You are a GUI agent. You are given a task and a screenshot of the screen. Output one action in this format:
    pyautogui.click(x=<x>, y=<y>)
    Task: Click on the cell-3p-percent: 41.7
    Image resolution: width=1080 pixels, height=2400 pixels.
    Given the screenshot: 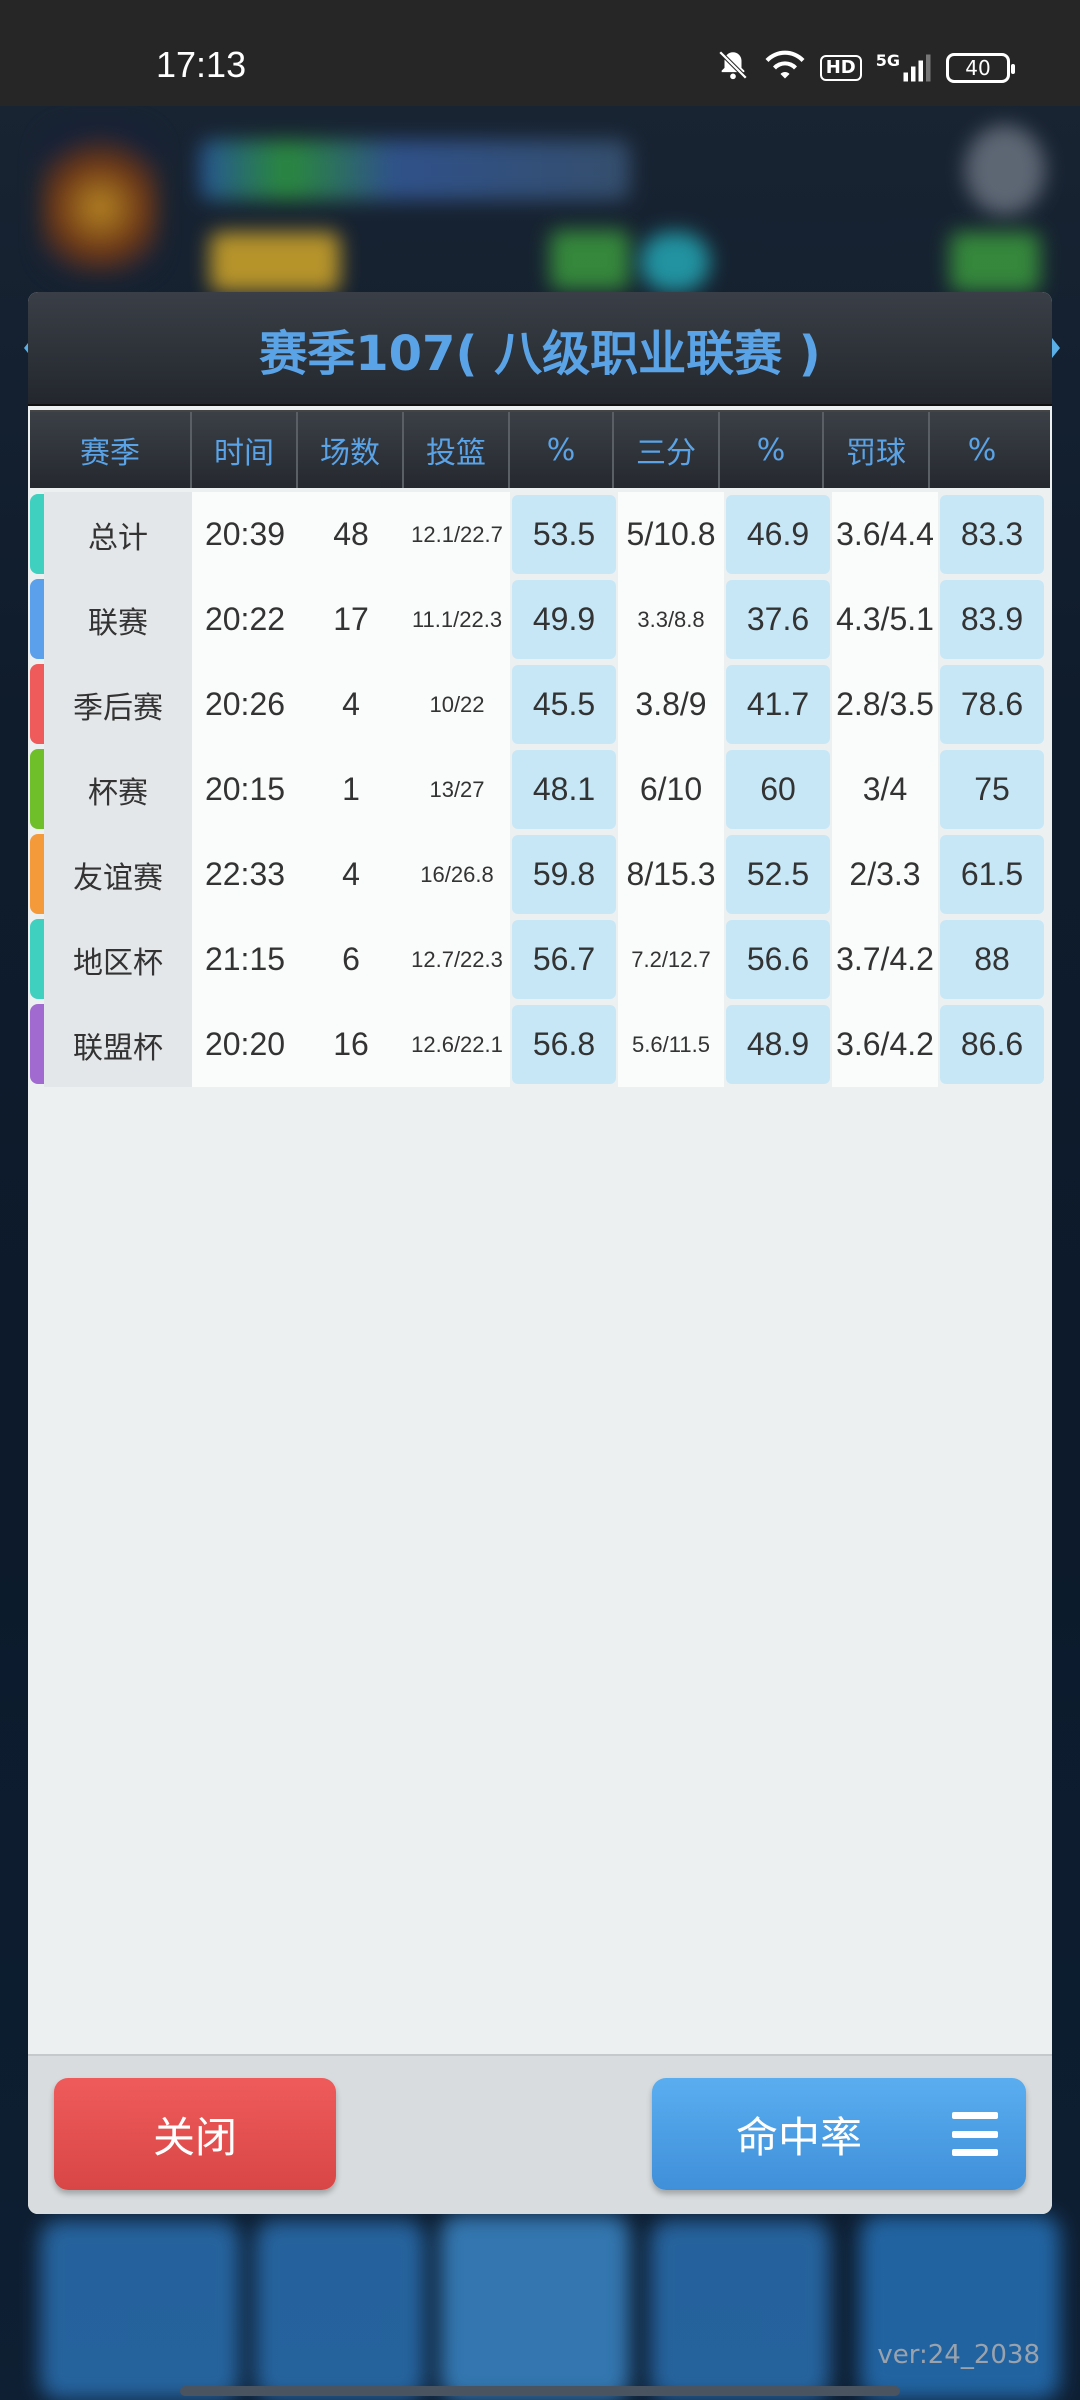 What is the action you would take?
    pyautogui.click(x=778, y=704)
    